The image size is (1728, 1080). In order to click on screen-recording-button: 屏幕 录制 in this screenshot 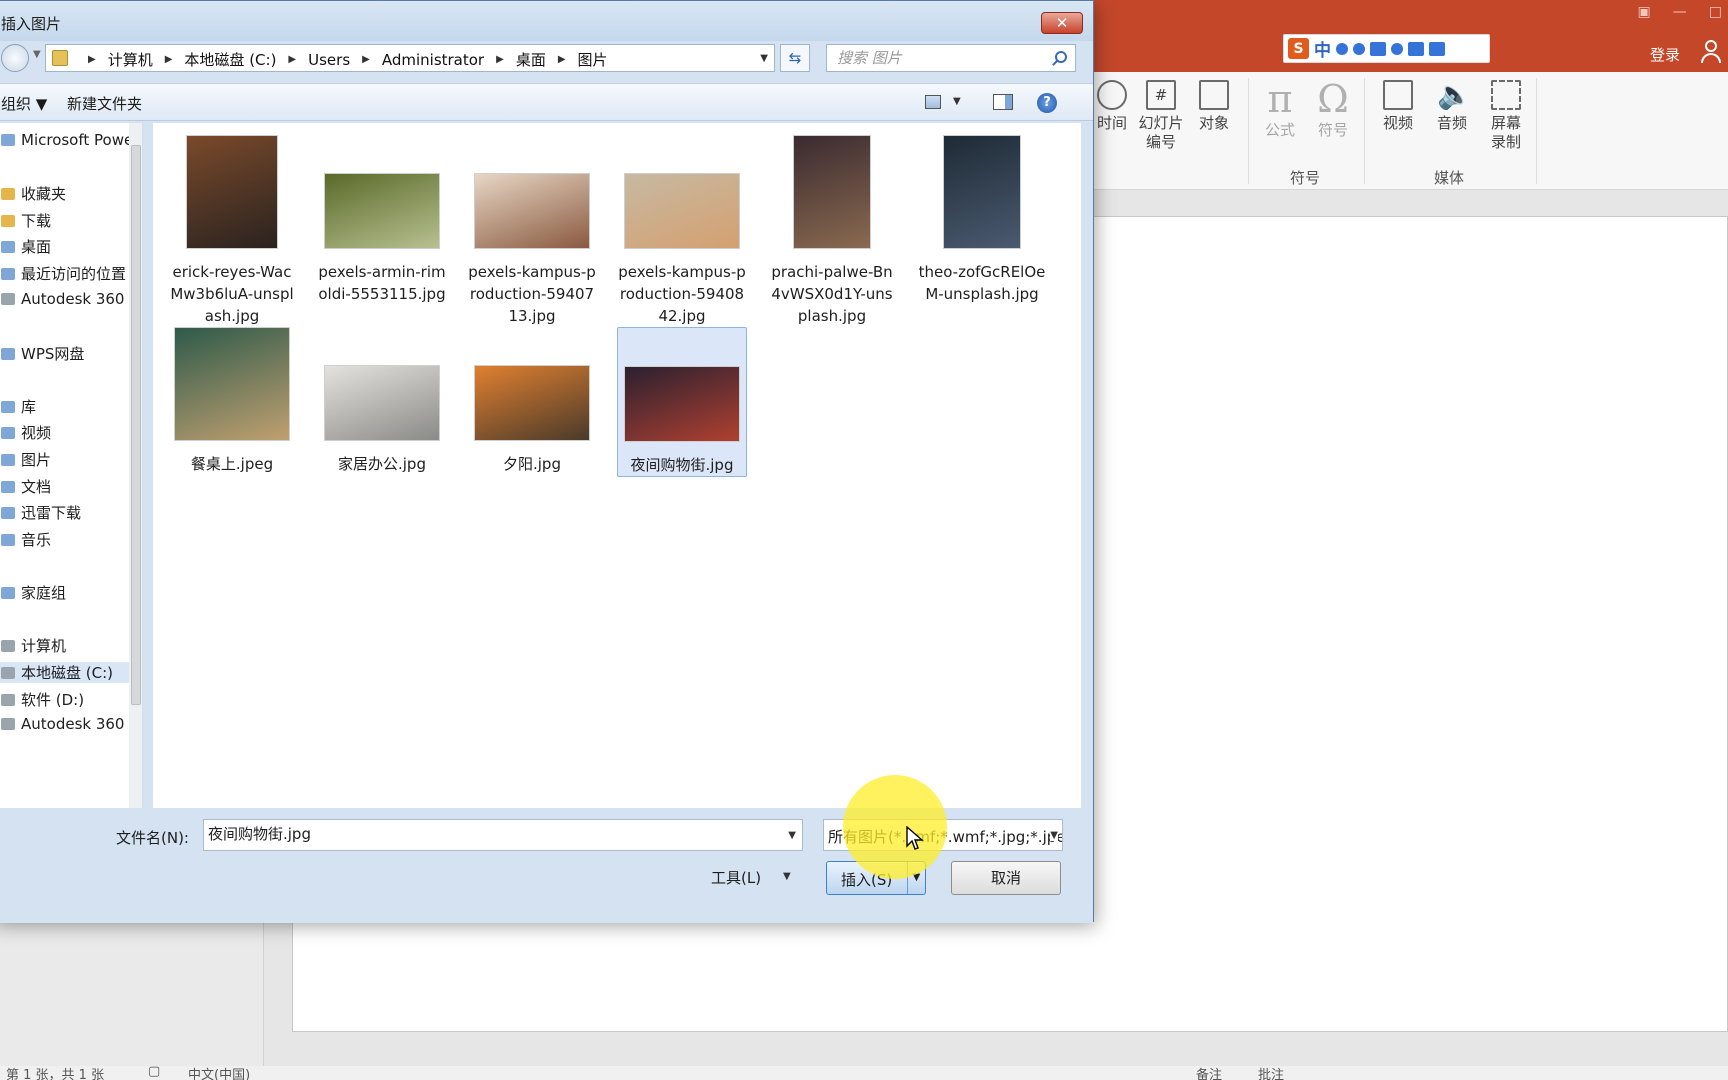, I will do `click(1506, 116)`.